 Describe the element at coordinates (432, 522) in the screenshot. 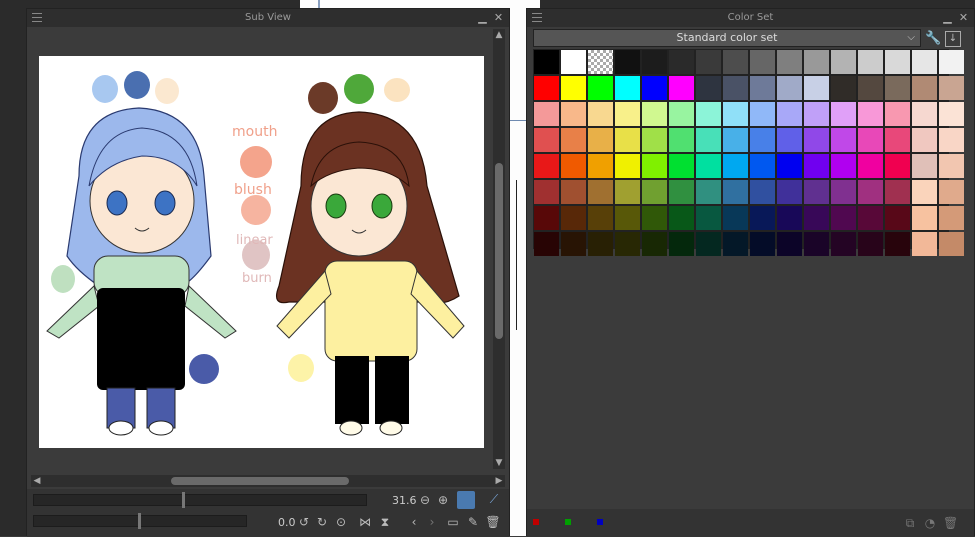

I see `next-image-icon: ›` at that location.